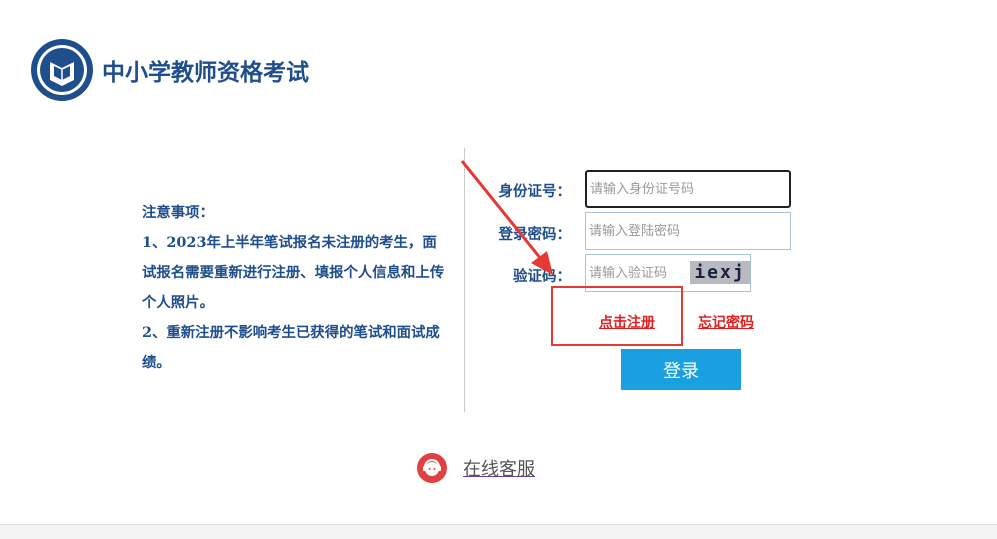  What do you see at coordinates (535, 235) in the screenshot?
I see `password-label: 登录密码：` at bounding box center [535, 235].